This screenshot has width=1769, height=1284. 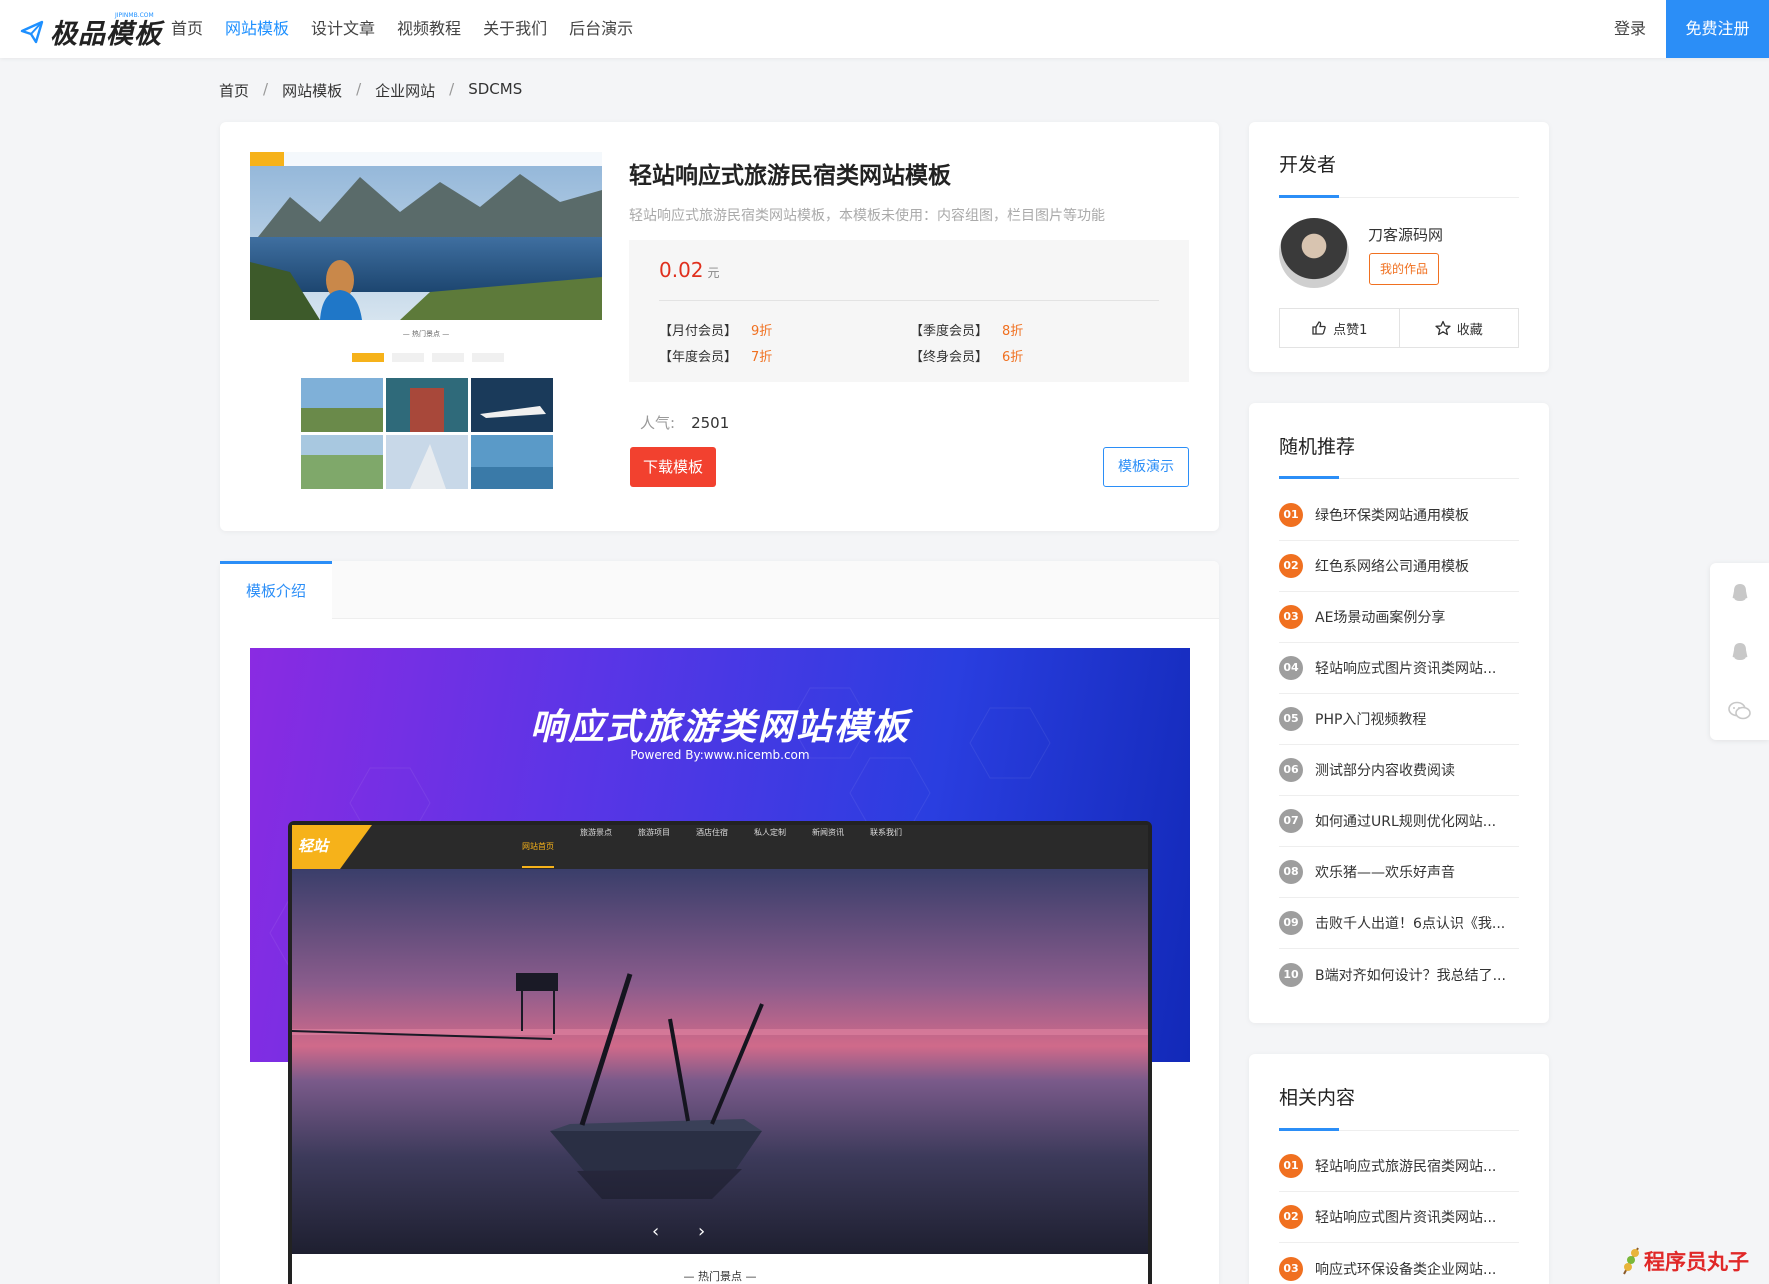 I want to click on nav-admin-demo: 后台演示, so click(x=601, y=29).